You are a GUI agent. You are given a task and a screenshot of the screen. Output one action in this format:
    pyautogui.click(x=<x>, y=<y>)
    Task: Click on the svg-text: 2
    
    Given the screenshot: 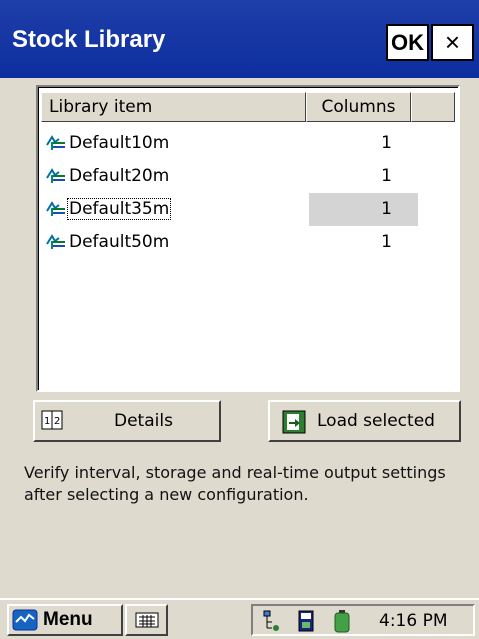 What is the action you would take?
    pyautogui.click(x=57, y=421)
    